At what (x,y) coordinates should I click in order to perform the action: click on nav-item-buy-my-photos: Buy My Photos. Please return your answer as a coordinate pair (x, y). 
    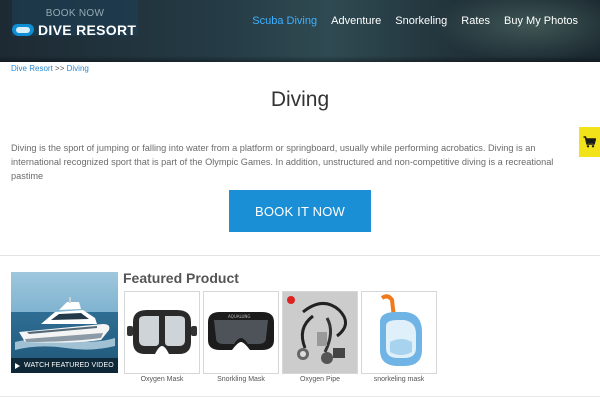
    Looking at the image, I should click on (541, 21).